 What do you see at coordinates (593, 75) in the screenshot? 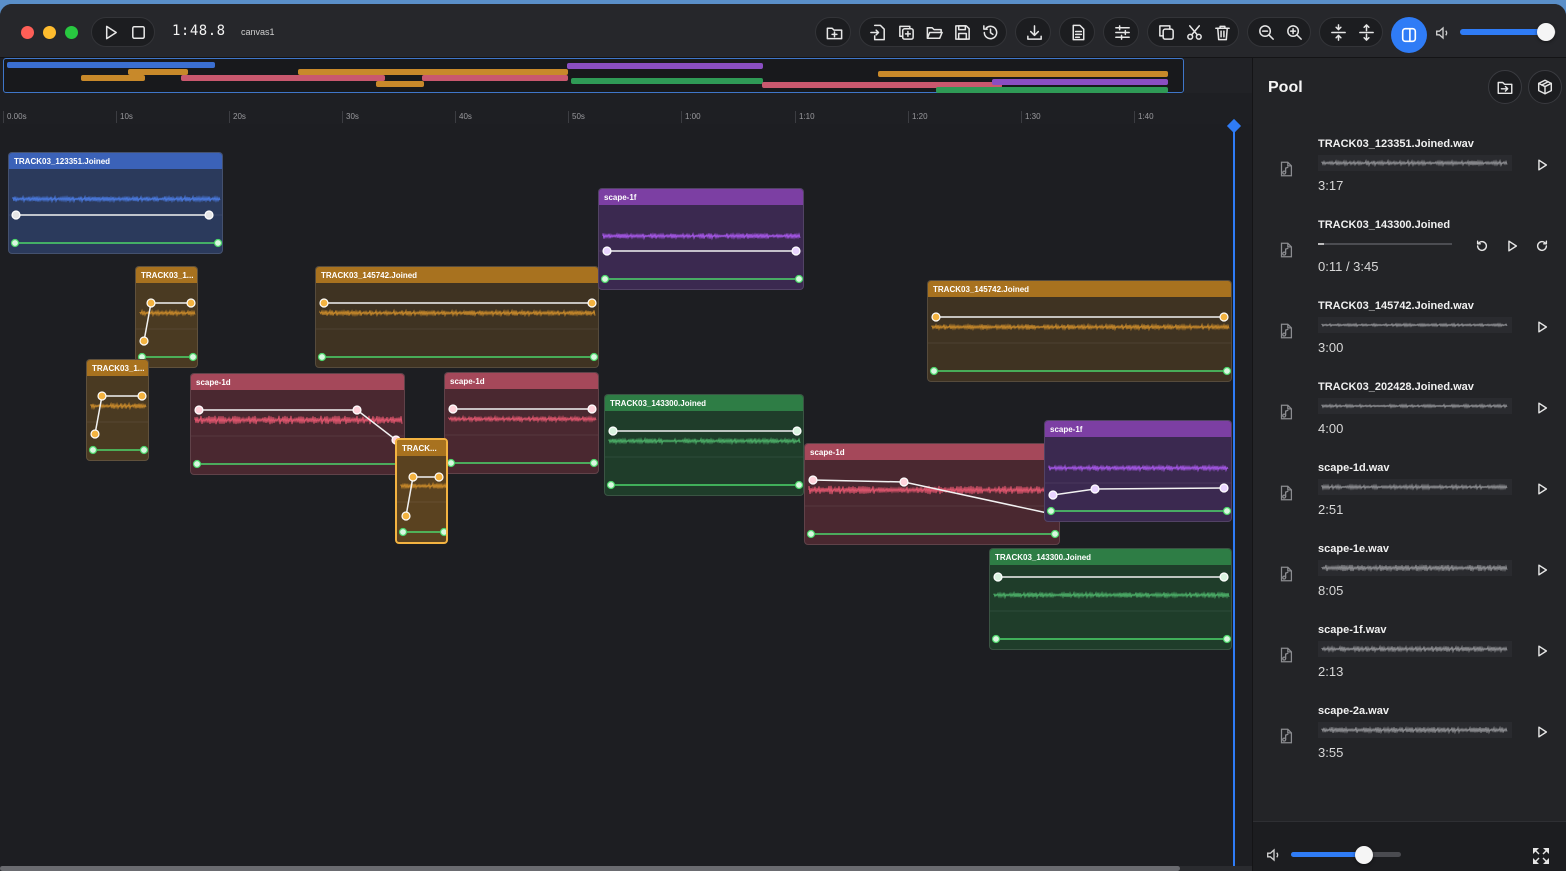
I see `timeline-overview` at bounding box center [593, 75].